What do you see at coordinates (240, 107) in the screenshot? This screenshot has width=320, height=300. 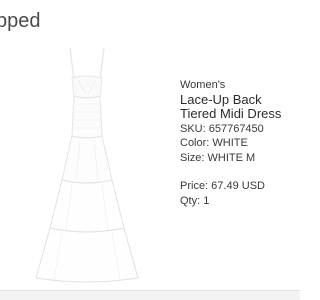 I see `product-name: Lace-Up Back Tiered Midi Dress` at bounding box center [240, 107].